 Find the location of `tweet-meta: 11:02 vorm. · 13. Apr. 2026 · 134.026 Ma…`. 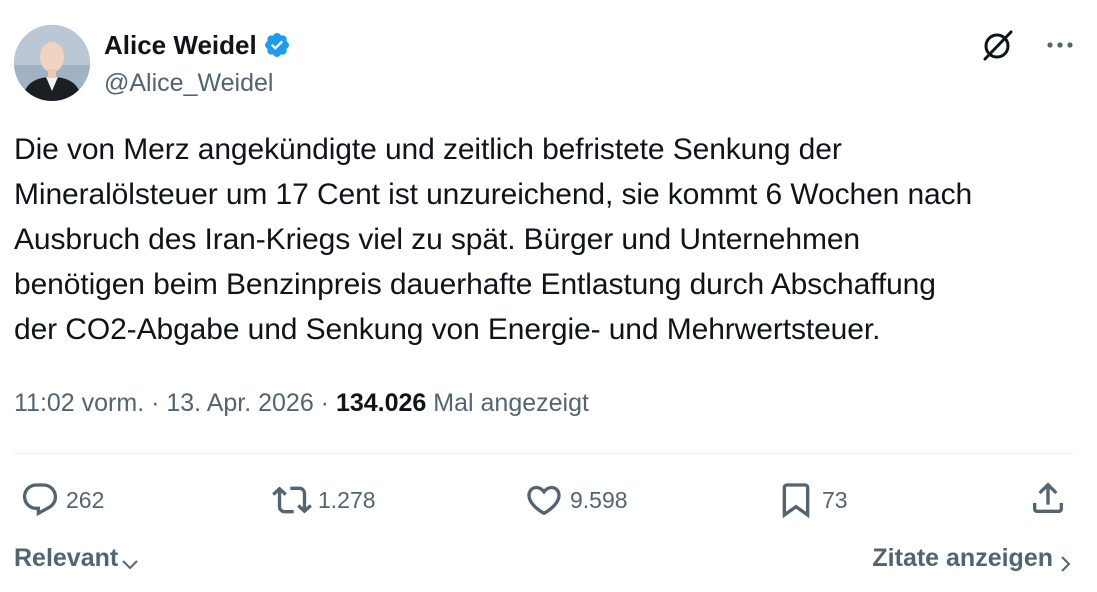

tweet-meta: 11:02 vorm. · 13. Apr. 2026 · 134.026 Ma… is located at coordinates (301, 403).